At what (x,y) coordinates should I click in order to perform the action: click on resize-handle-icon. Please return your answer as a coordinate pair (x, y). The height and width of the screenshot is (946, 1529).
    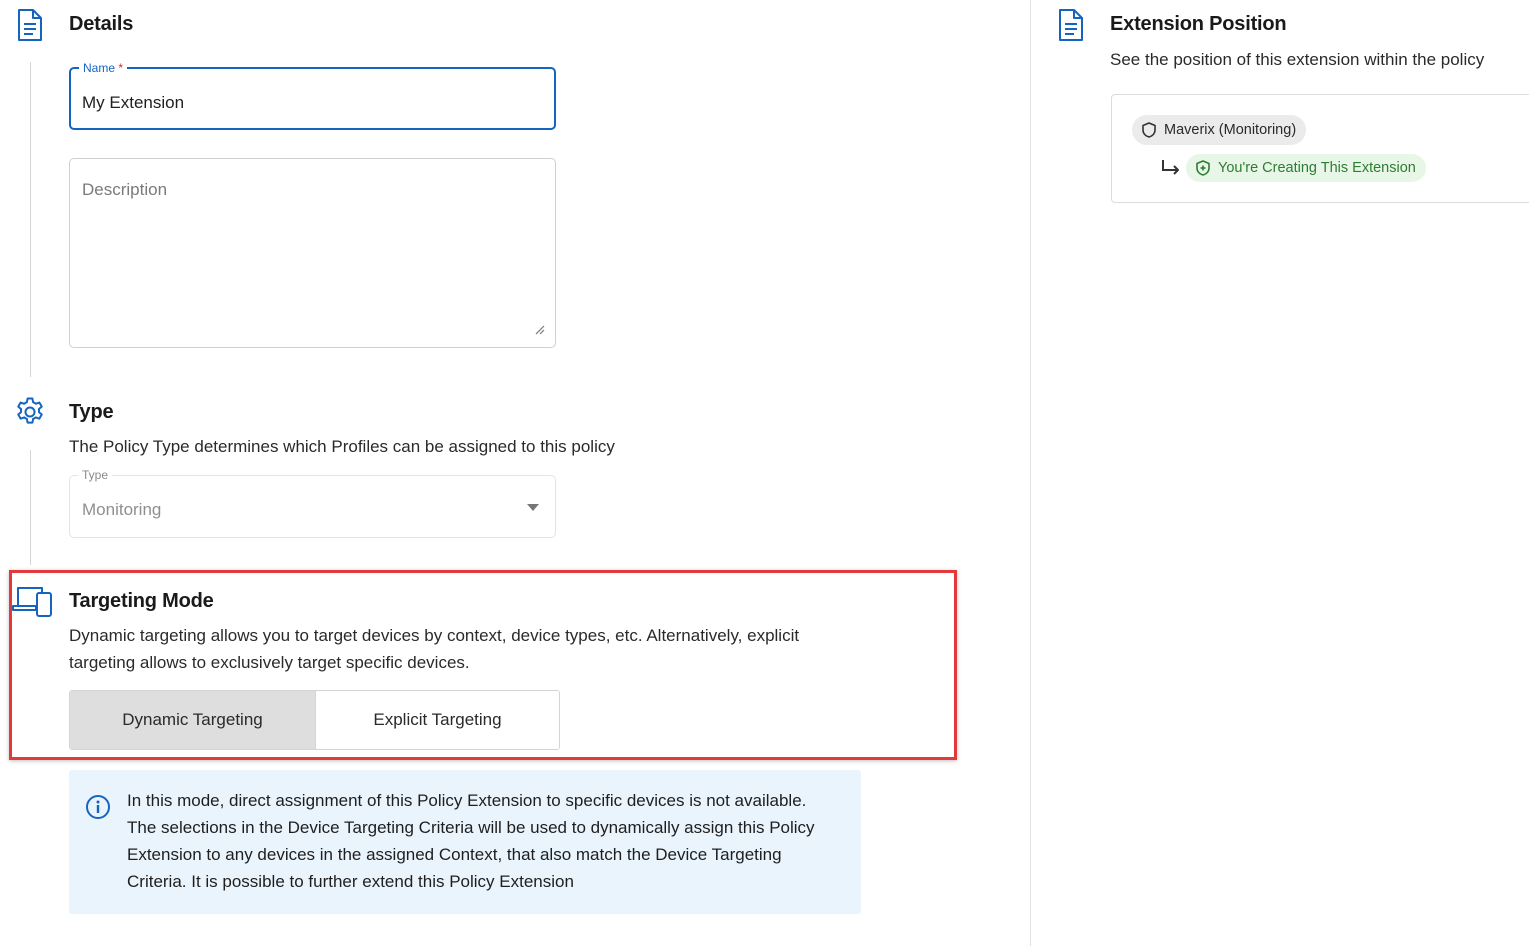
    Looking at the image, I should click on (540, 330).